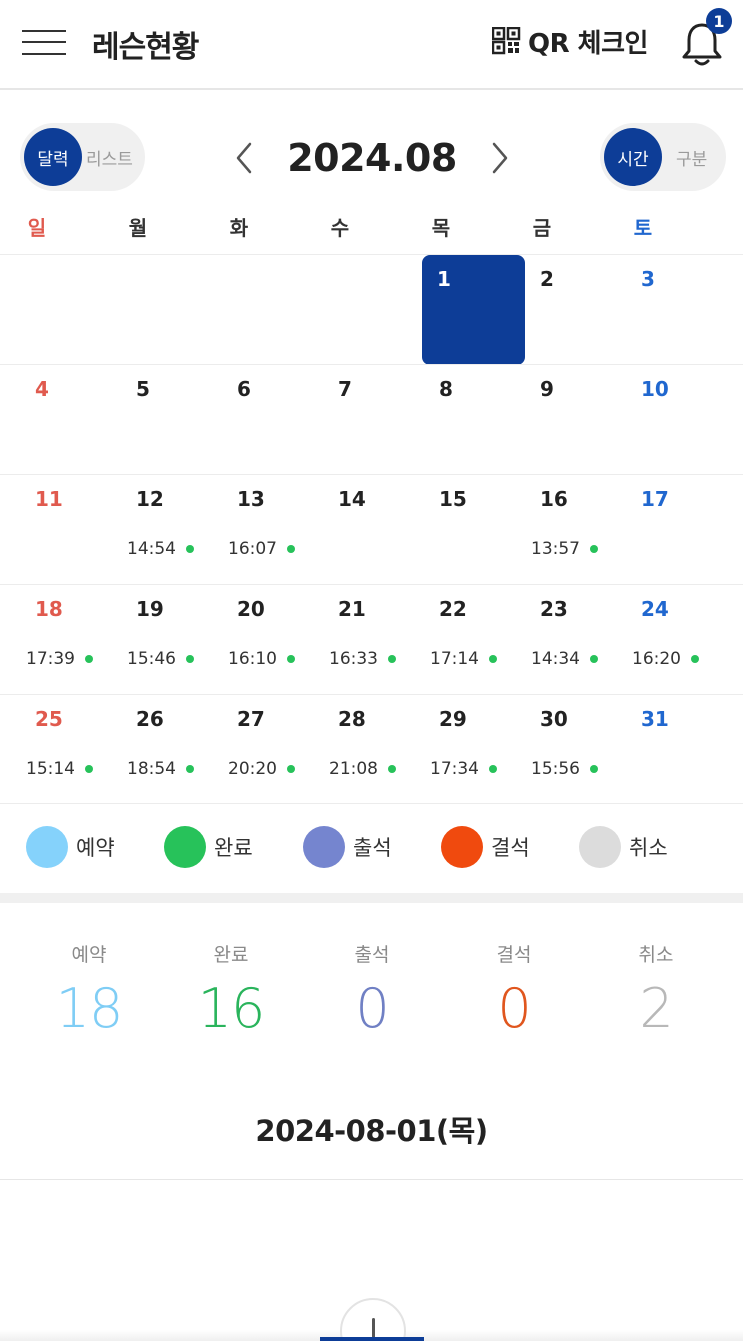 The height and width of the screenshot is (1341, 743). I want to click on weekday-label: 수, so click(340, 228).